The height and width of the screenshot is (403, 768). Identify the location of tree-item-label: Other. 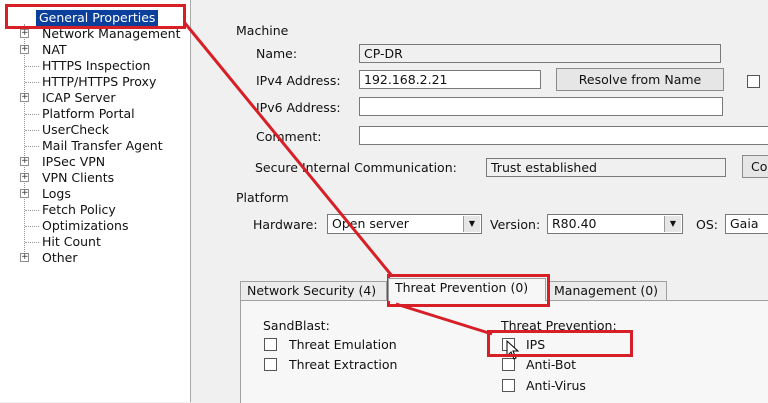
(60, 257).